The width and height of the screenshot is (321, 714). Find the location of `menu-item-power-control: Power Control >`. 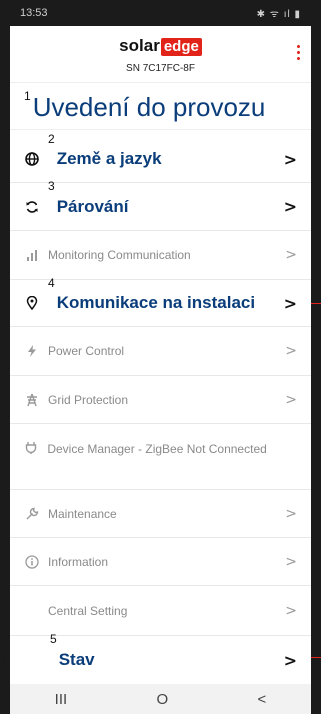

menu-item-power-control: Power Control > is located at coordinates (160, 351).